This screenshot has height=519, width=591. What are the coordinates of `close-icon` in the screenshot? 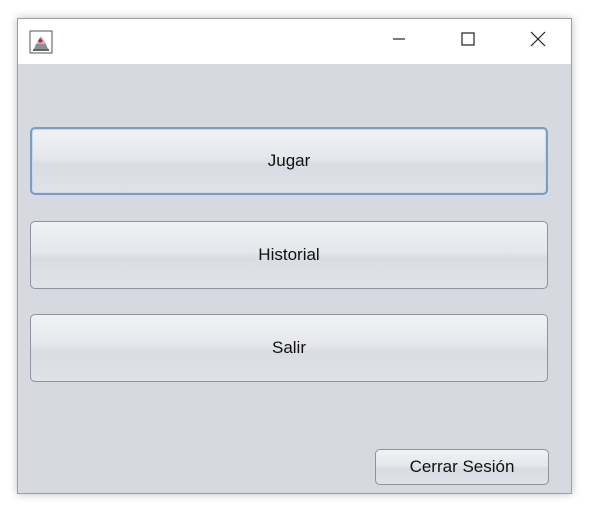 It's located at (538, 41).